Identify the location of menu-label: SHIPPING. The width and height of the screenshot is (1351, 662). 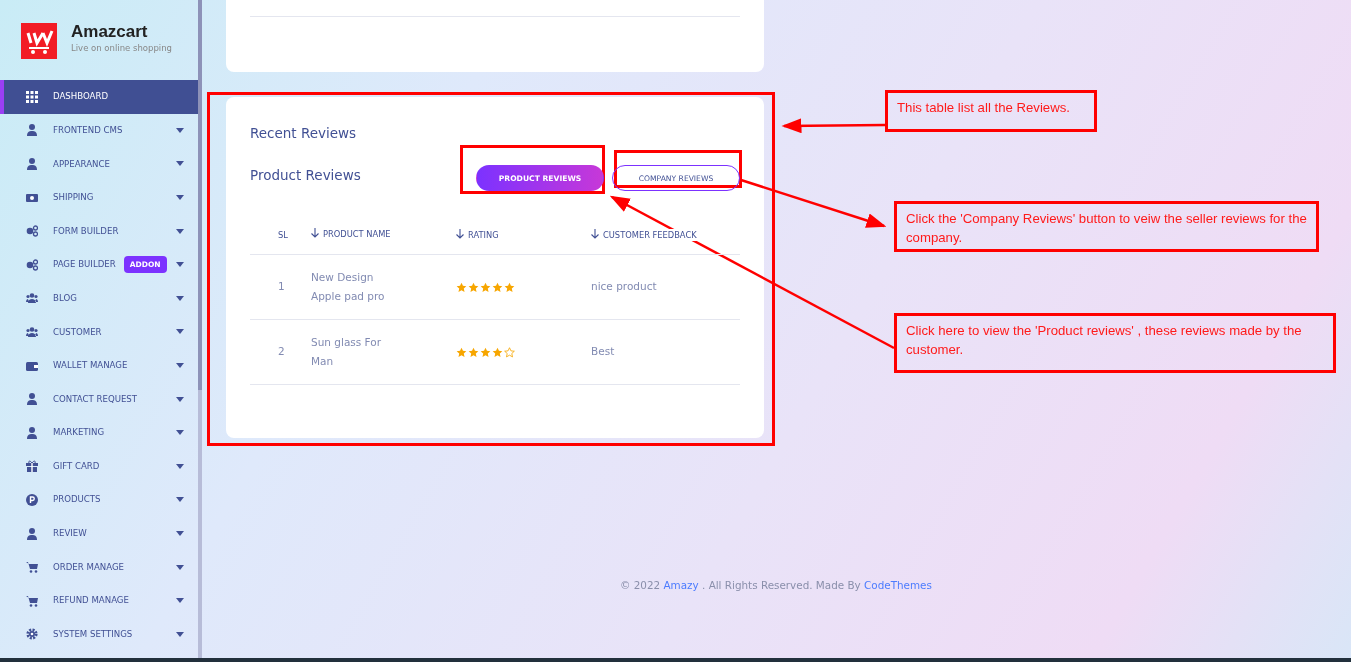
(73, 197).